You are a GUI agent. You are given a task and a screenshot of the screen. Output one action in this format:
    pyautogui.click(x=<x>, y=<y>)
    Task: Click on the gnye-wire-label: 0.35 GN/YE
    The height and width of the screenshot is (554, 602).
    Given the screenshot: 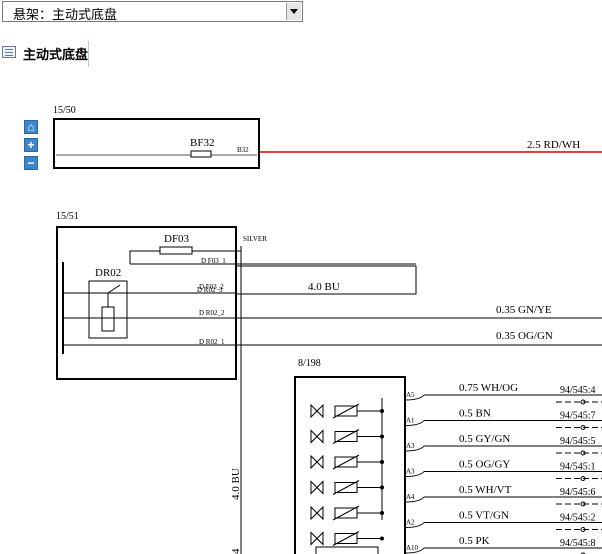 What is the action you would take?
    pyautogui.click(x=524, y=310)
    